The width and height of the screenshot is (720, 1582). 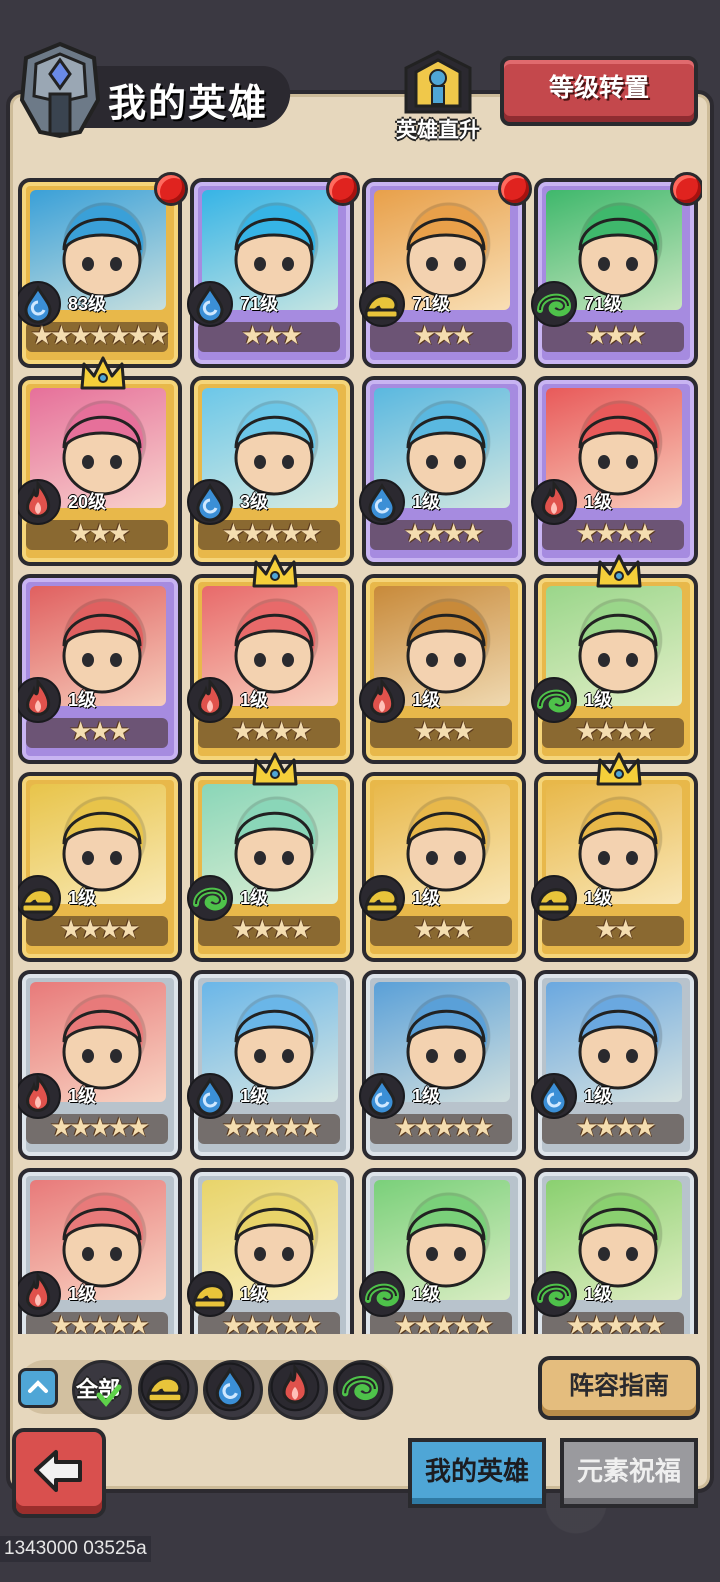 I want to click on chevron-up-icon, so click(x=38, y=1386).